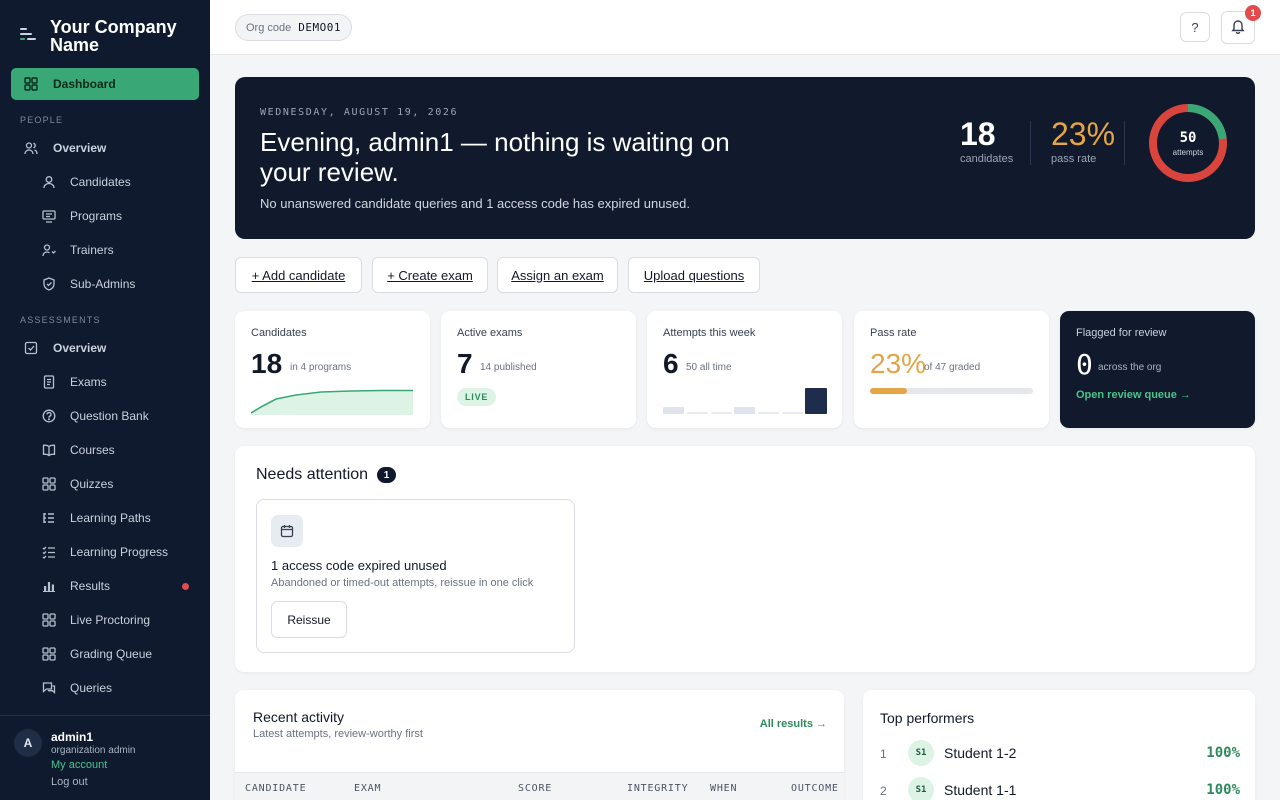  I want to click on assign-exam-button: Assign an exam, so click(557, 275).